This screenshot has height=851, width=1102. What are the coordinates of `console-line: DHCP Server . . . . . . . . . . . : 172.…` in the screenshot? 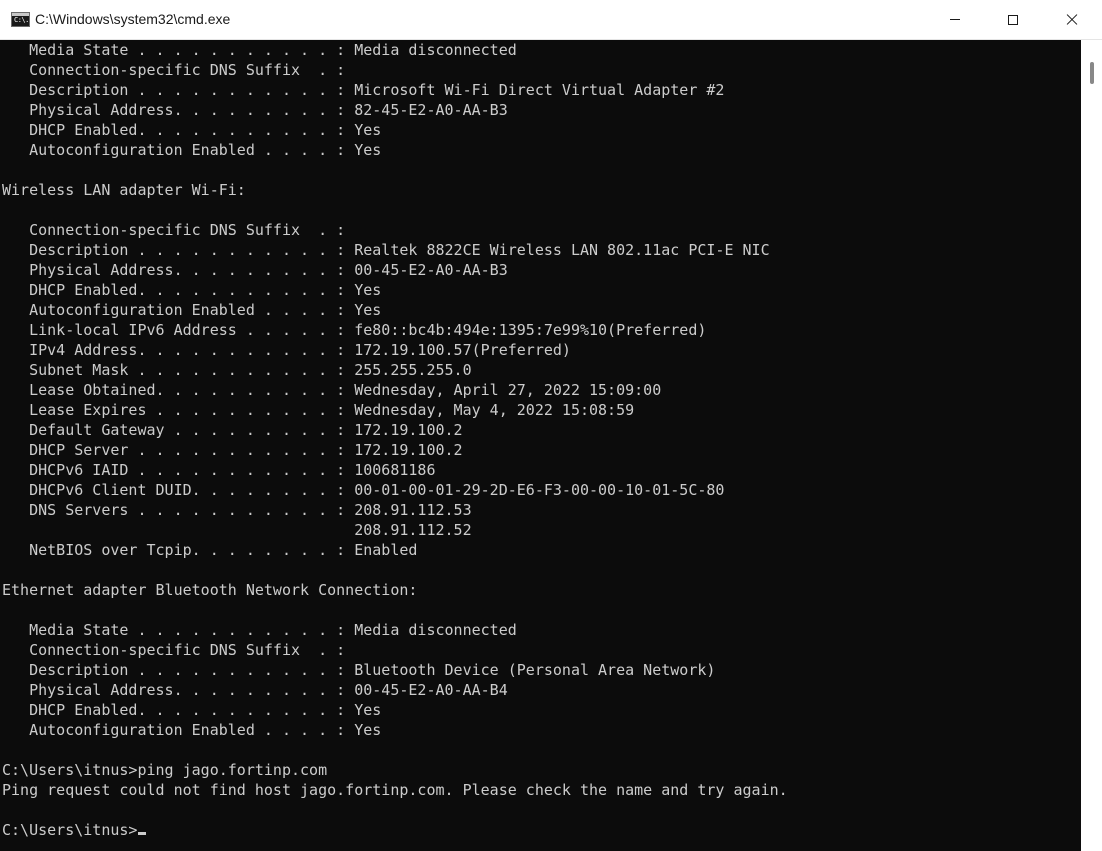 It's located at (232, 450).